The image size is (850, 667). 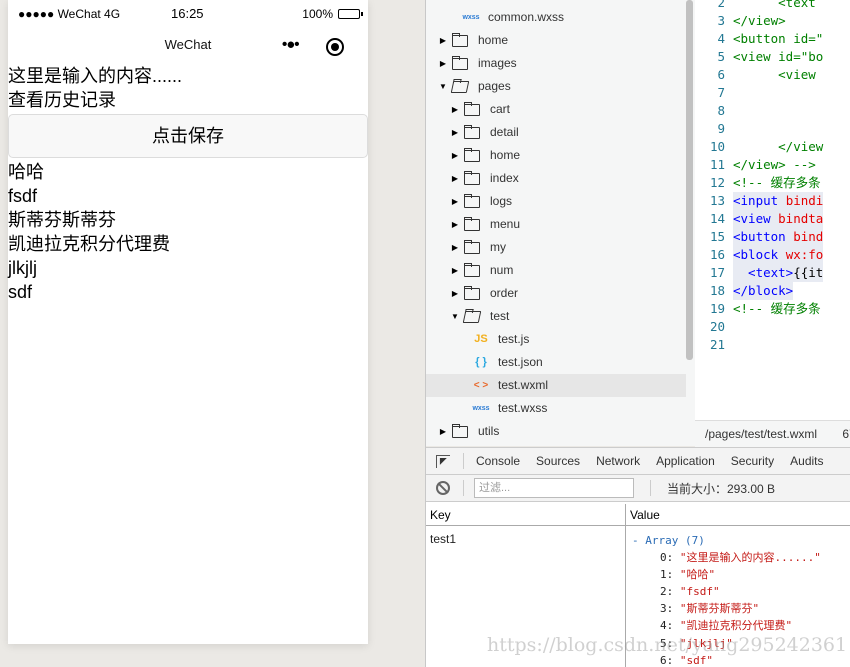 What do you see at coordinates (335, 47) in the screenshot?
I see `target-close-icon` at bounding box center [335, 47].